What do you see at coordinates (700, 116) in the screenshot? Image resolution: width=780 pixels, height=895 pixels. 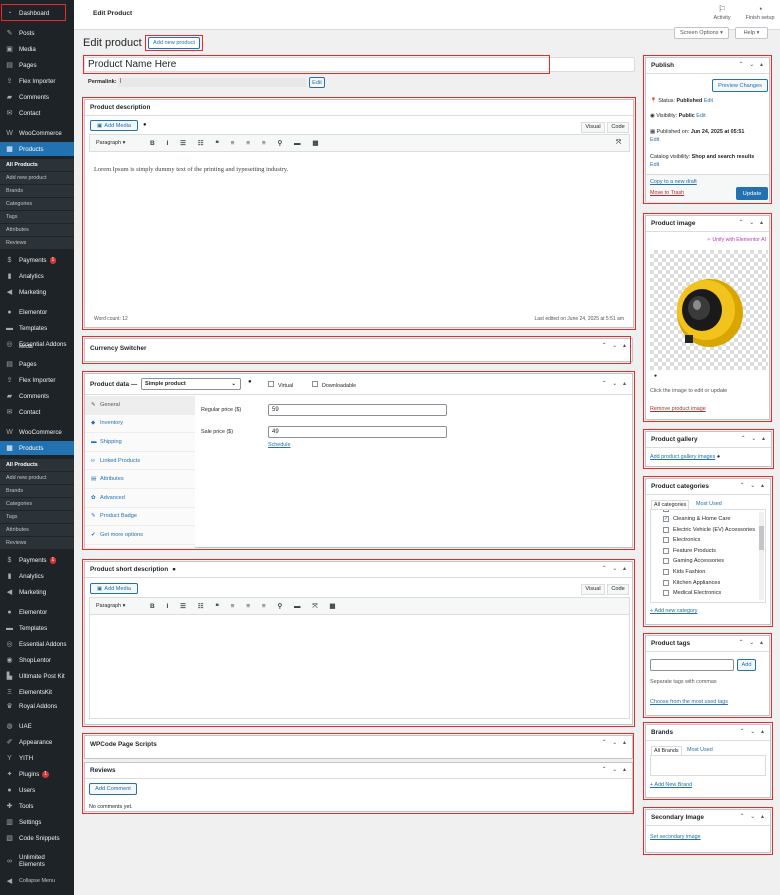 I see `visibility-edit-link: Edit` at bounding box center [700, 116].